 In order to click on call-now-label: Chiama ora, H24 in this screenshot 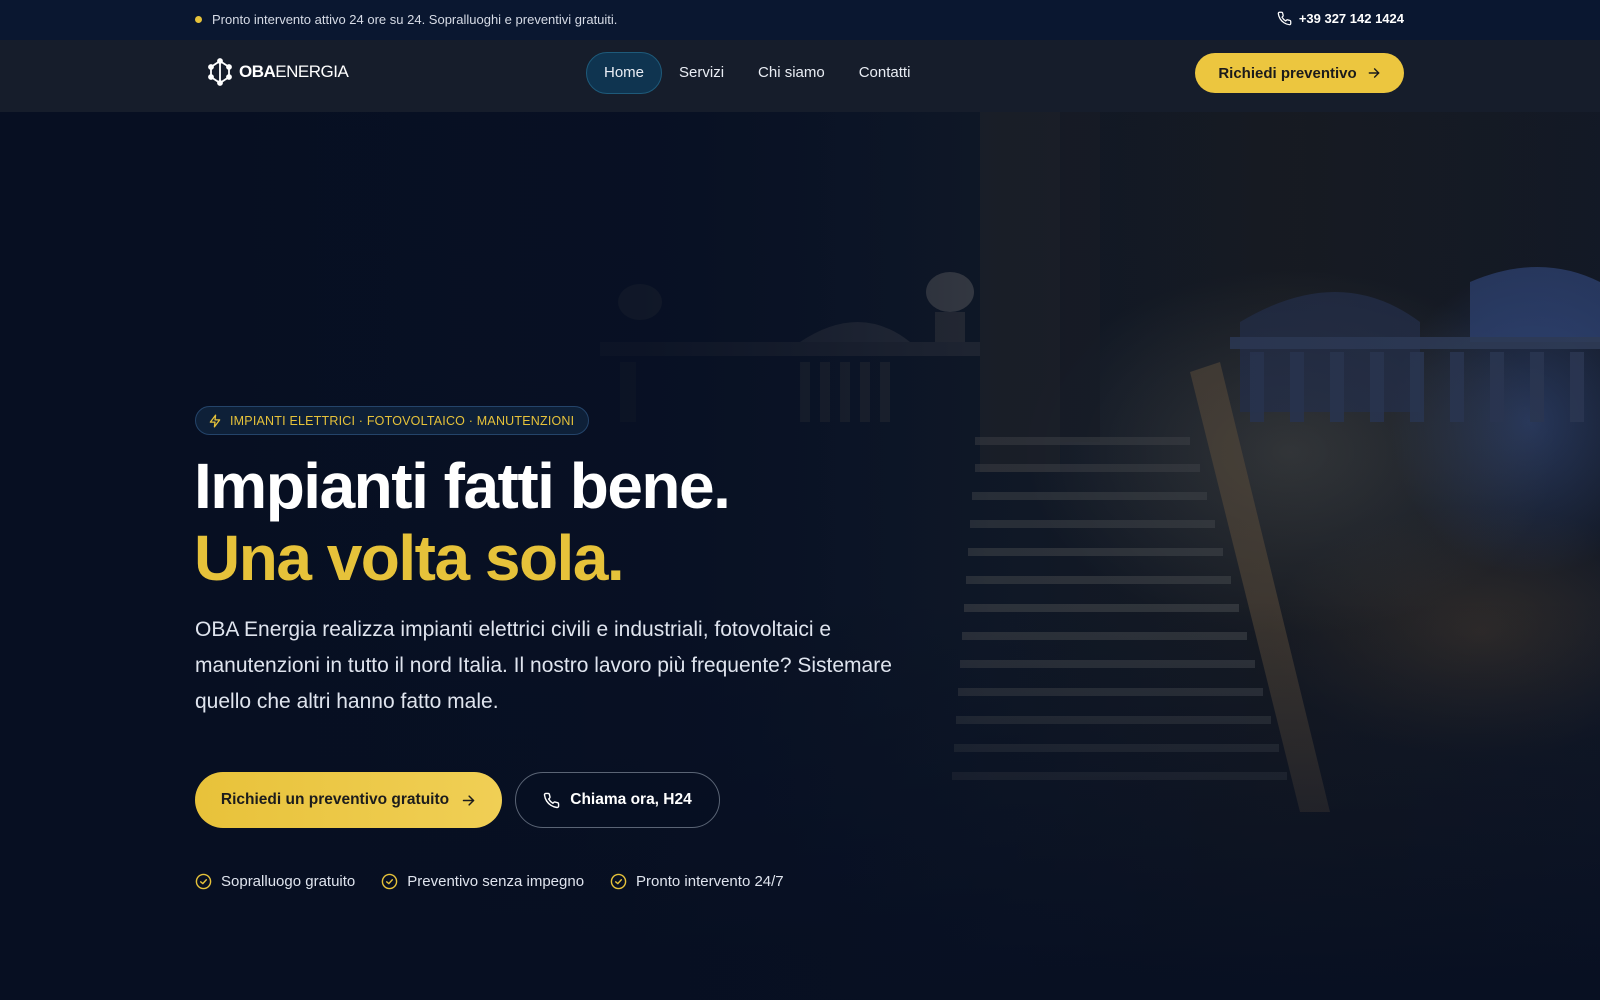, I will do `click(631, 799)`.